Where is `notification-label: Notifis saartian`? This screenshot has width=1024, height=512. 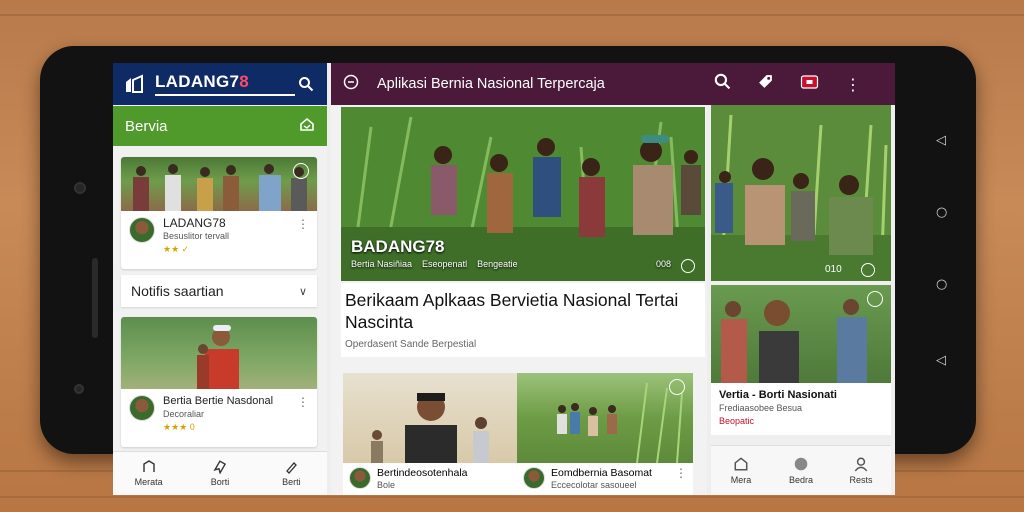
notification-label: Notifis saartian is located at coordinates (177, 291).